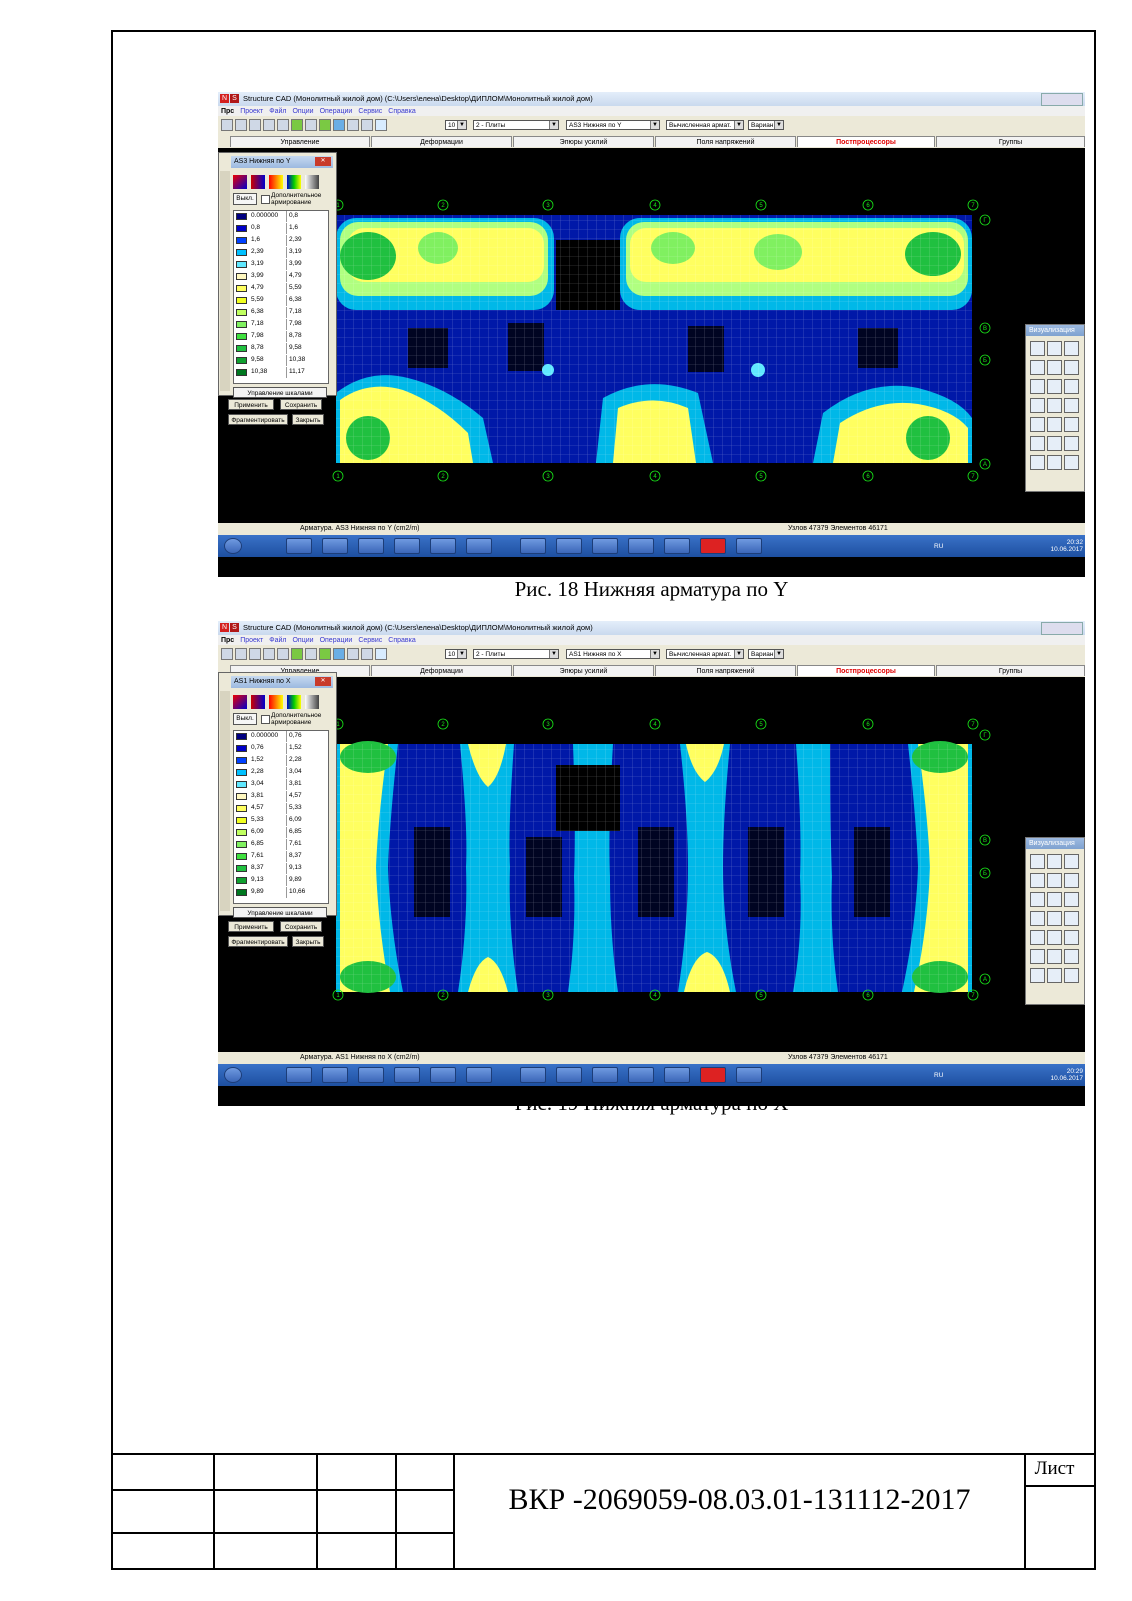  What do you see at coordinates (1066, 1075) in the screenshot?
I see `tray-clock: 20:29 10.06.2017` at bounding box center [1066, 1075].